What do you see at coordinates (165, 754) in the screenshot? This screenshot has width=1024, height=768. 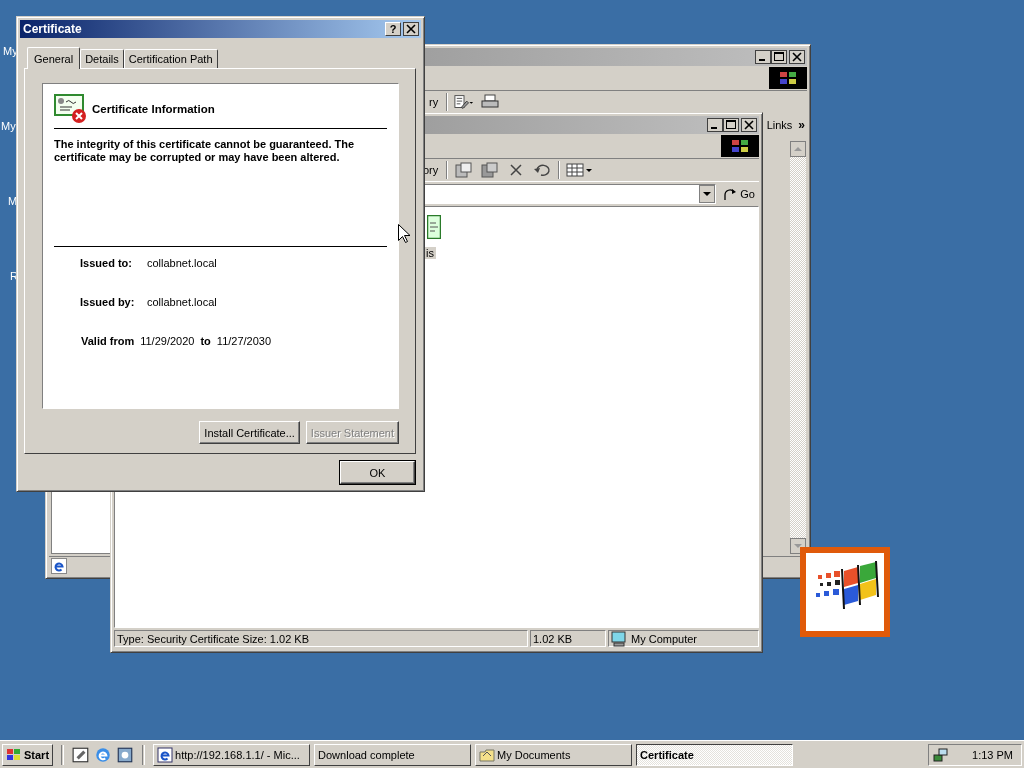 I see `browser-icon` at bounding box center [165, 754].